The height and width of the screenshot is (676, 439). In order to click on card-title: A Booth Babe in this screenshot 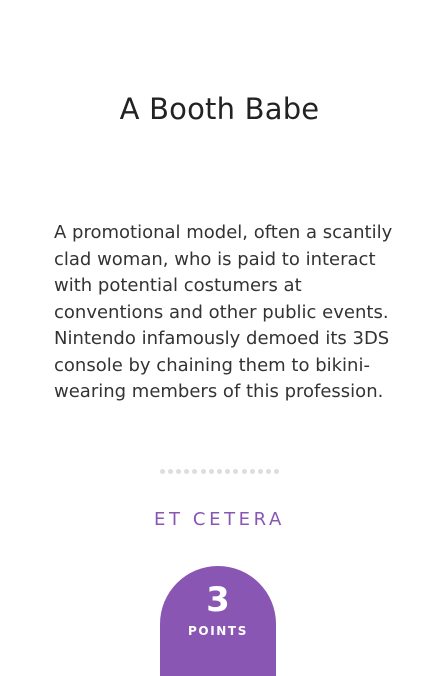, I will do `click(219, 109)`.